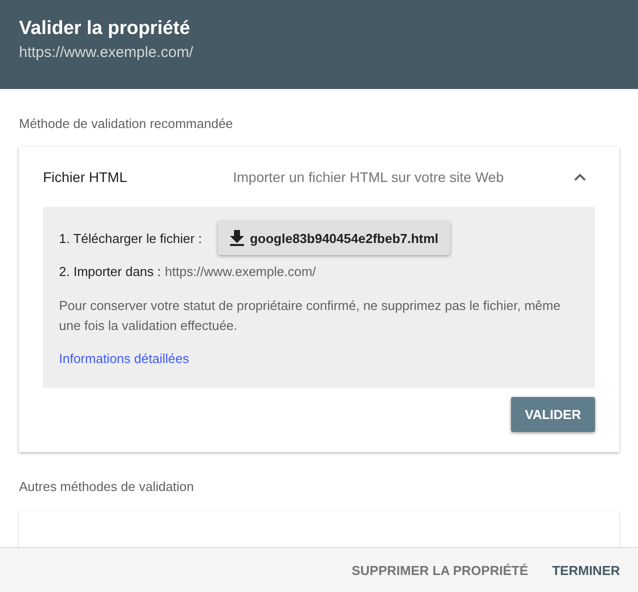 The image size is (638, 592). What do you see at coordinates (334, 238) in the screenshot?
I see `download-button: google83b940454e2fbeb7.html` at bounding box center [334, 238].